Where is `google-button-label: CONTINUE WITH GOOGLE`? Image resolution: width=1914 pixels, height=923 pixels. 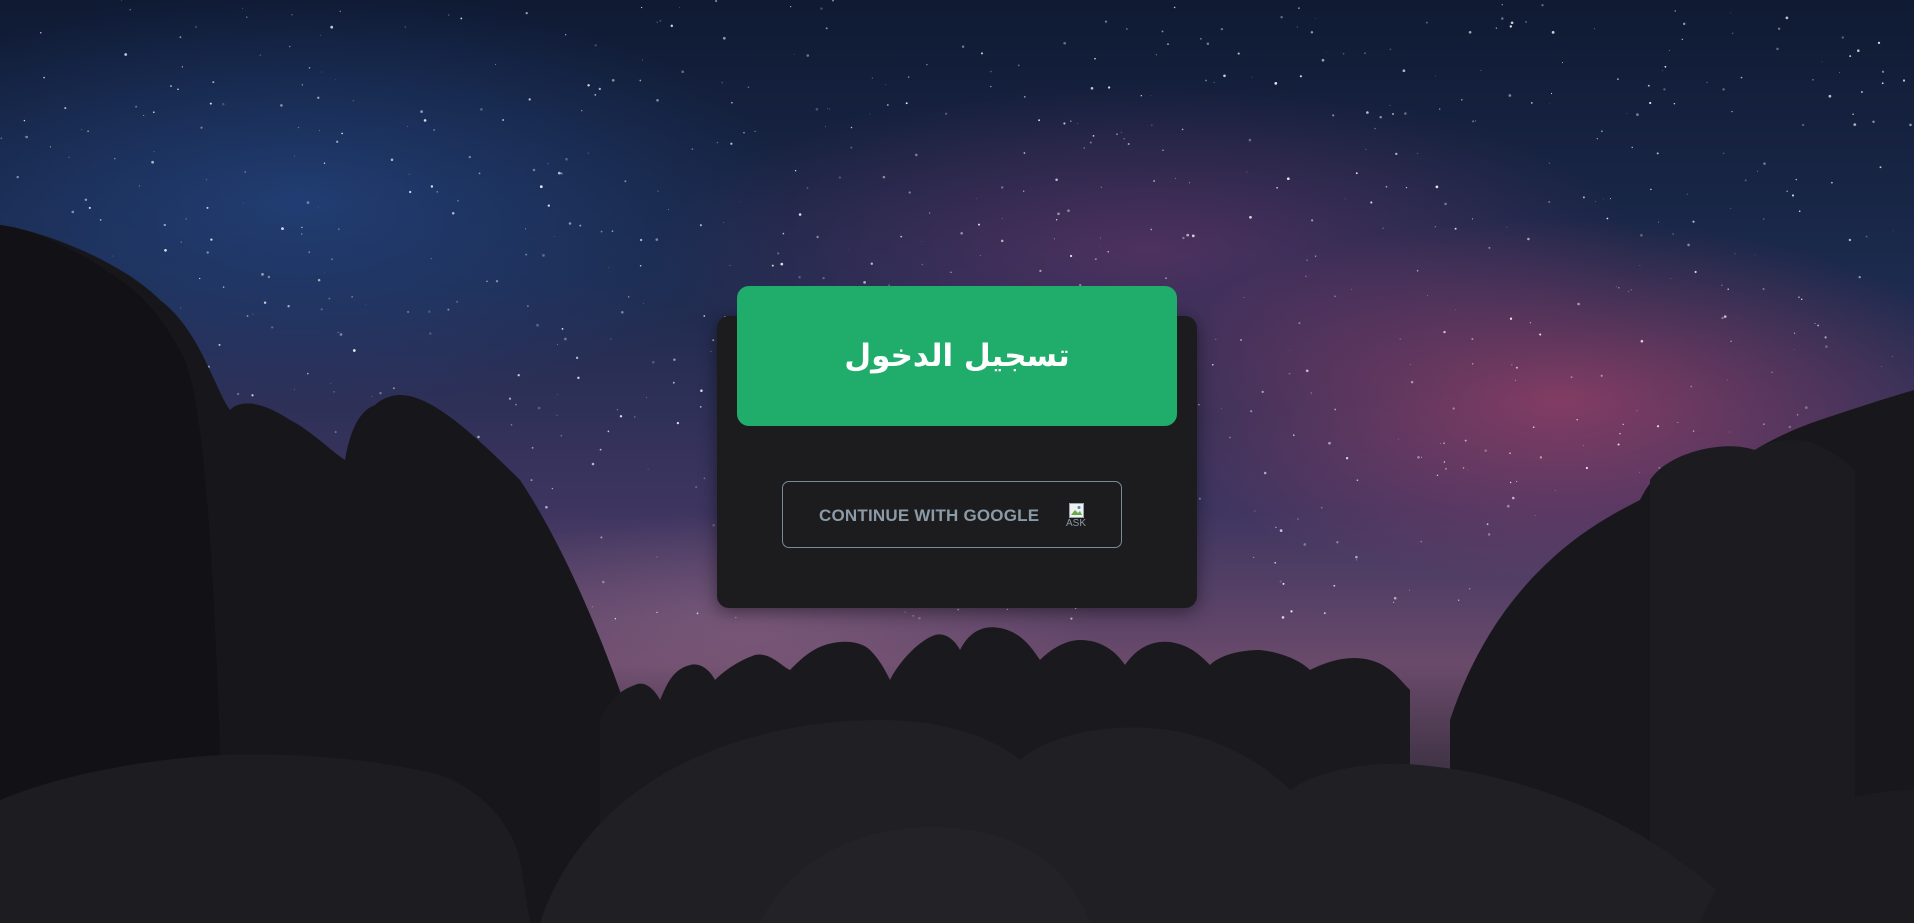 google-button-label: CONTINUE WITH GOOGLE is located at coordinates (929, 515).